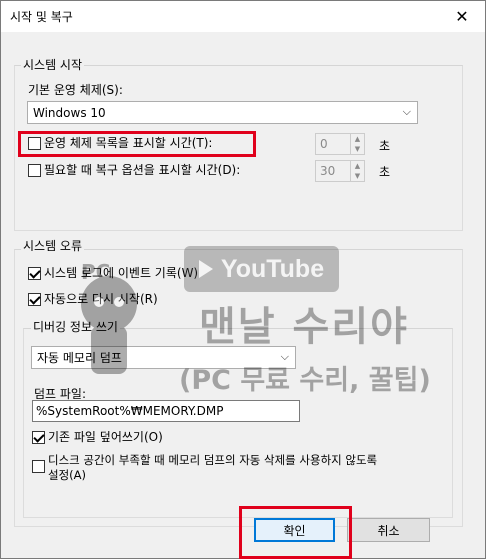  I want to click on write-event-label: 시스템 로그에 이벤트 기록(W), so click(121, 273).